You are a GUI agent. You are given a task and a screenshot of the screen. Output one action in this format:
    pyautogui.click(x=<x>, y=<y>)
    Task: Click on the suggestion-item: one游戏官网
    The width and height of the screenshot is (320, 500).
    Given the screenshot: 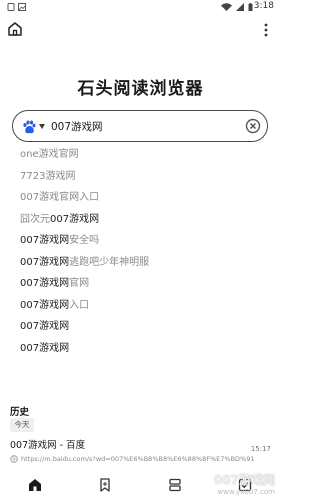 What is the action you would take?
    pyautogui.click(x=140, y=159)
    